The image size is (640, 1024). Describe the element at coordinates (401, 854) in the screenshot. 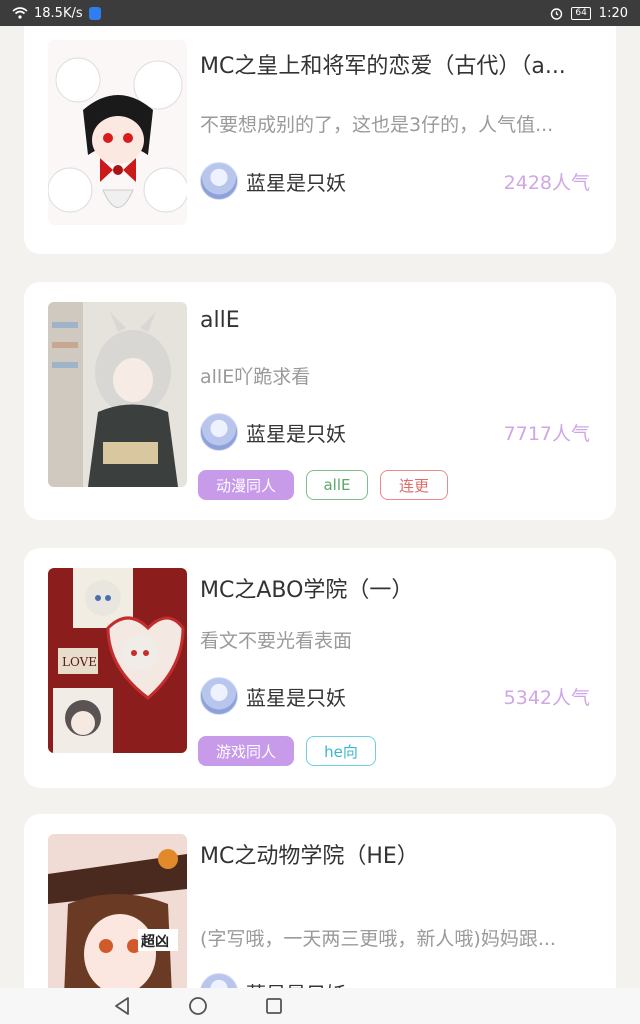

I see `book-title: MC之动物学院（HE）` at that location.